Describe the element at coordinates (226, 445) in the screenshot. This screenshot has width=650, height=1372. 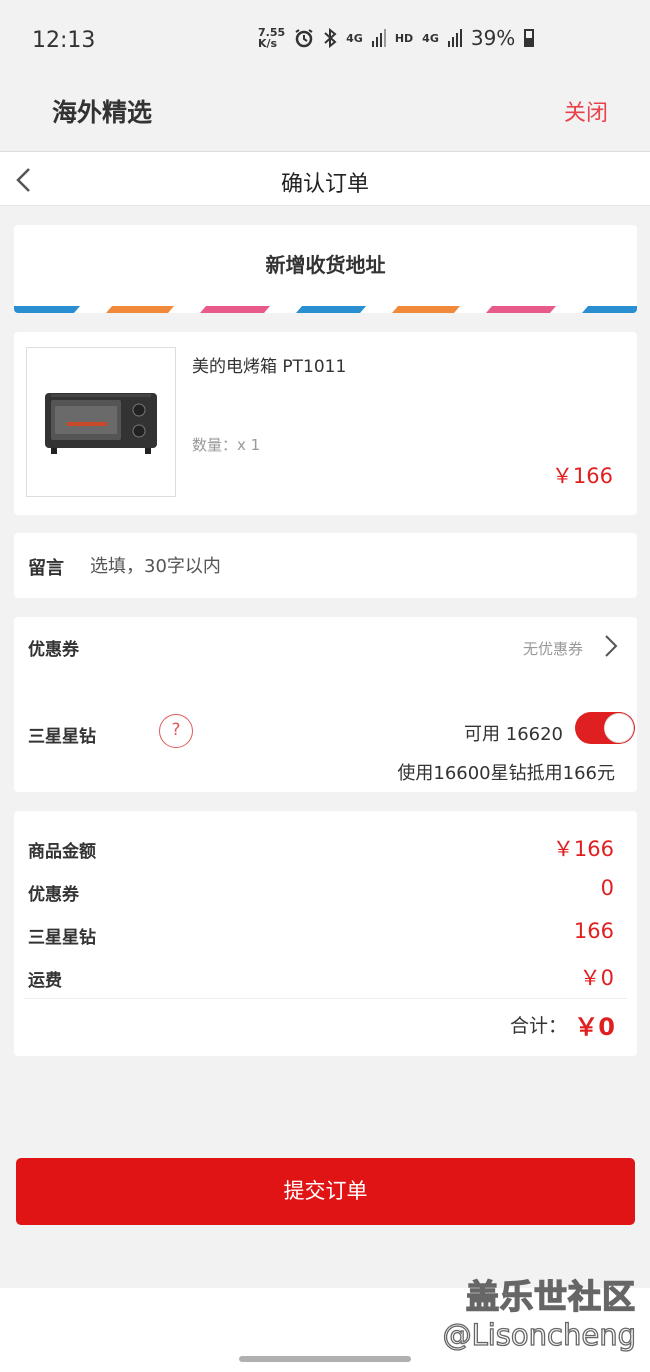
I see `product-quantity: 数量：x 1` at that location.